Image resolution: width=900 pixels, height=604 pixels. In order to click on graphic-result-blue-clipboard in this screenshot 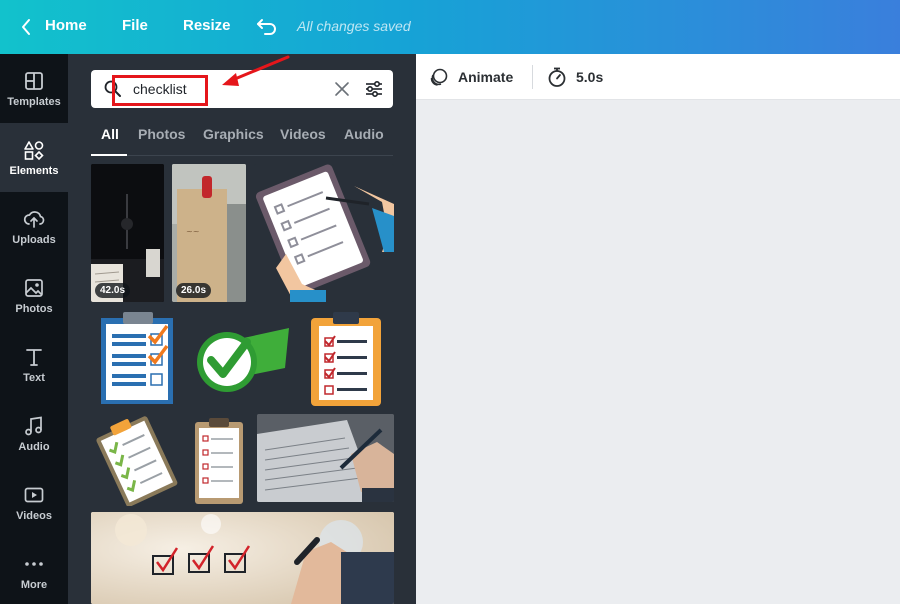, I will do `click(136, 358)`.